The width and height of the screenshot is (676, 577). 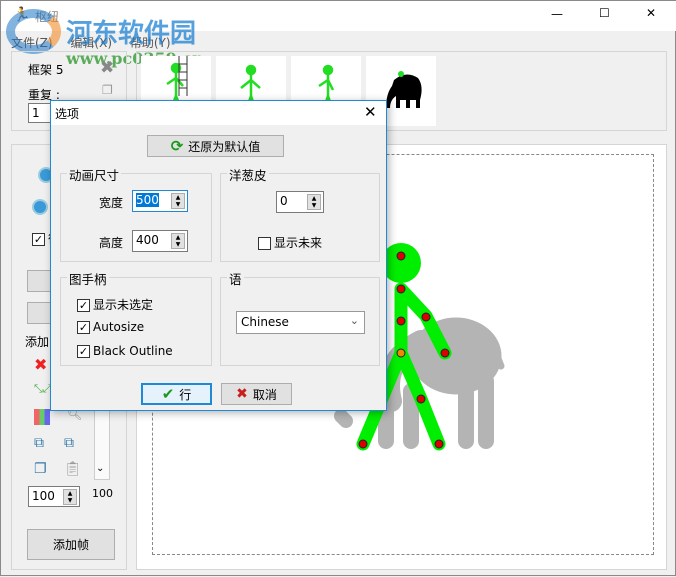 What do you see at coordinates (300, 202) in the screenshot?
I see `onion-skin-input: 0 ▲ ▼` at bounding box center [300, 202].